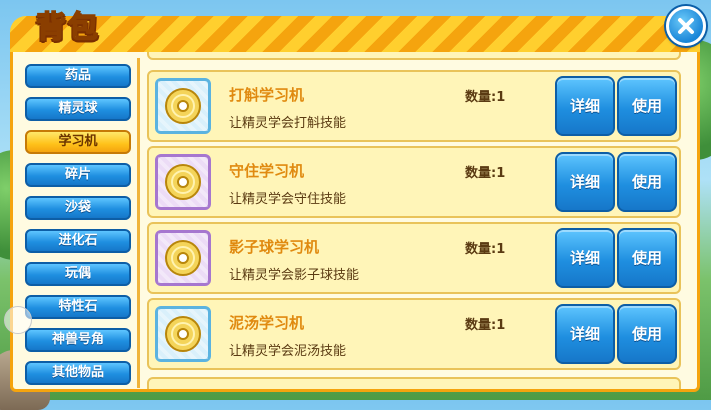 The height and width of the screenshot is (410, 711). Describe the element at coordinates (79, 223) in the screenshot. I see `category-sidebar: 药品 精灵球 学习机 碎片 沙袋 进化石 玩偶 特性石 神兽号角 其他物品` at that location.